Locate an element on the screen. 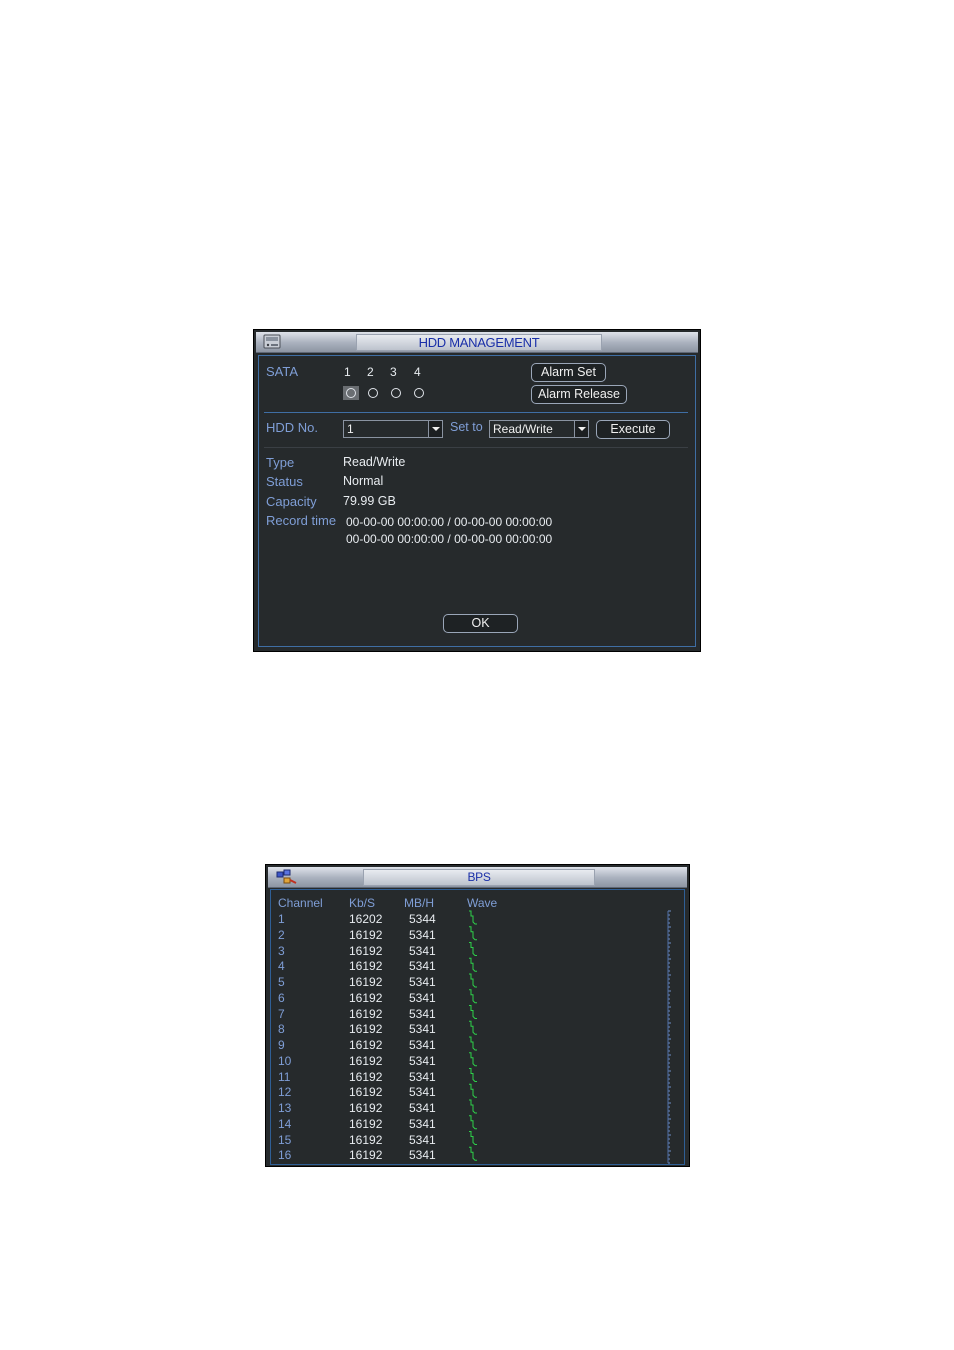  channel-cell: 12 is located at coordinates (285, 1092).